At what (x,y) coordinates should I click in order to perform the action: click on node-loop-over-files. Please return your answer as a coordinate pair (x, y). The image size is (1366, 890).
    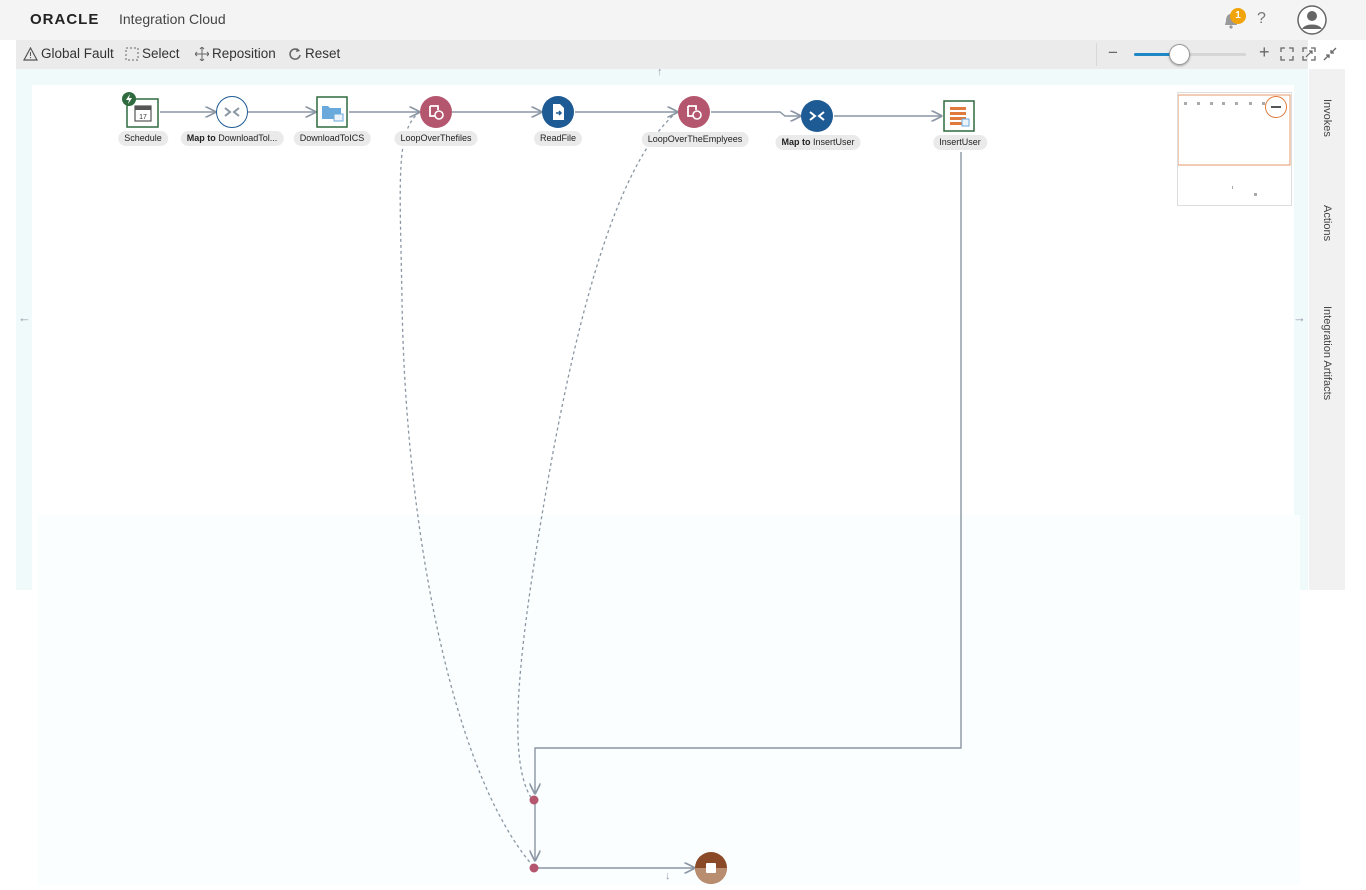
    Looking at the image, I should click on (436, 112).